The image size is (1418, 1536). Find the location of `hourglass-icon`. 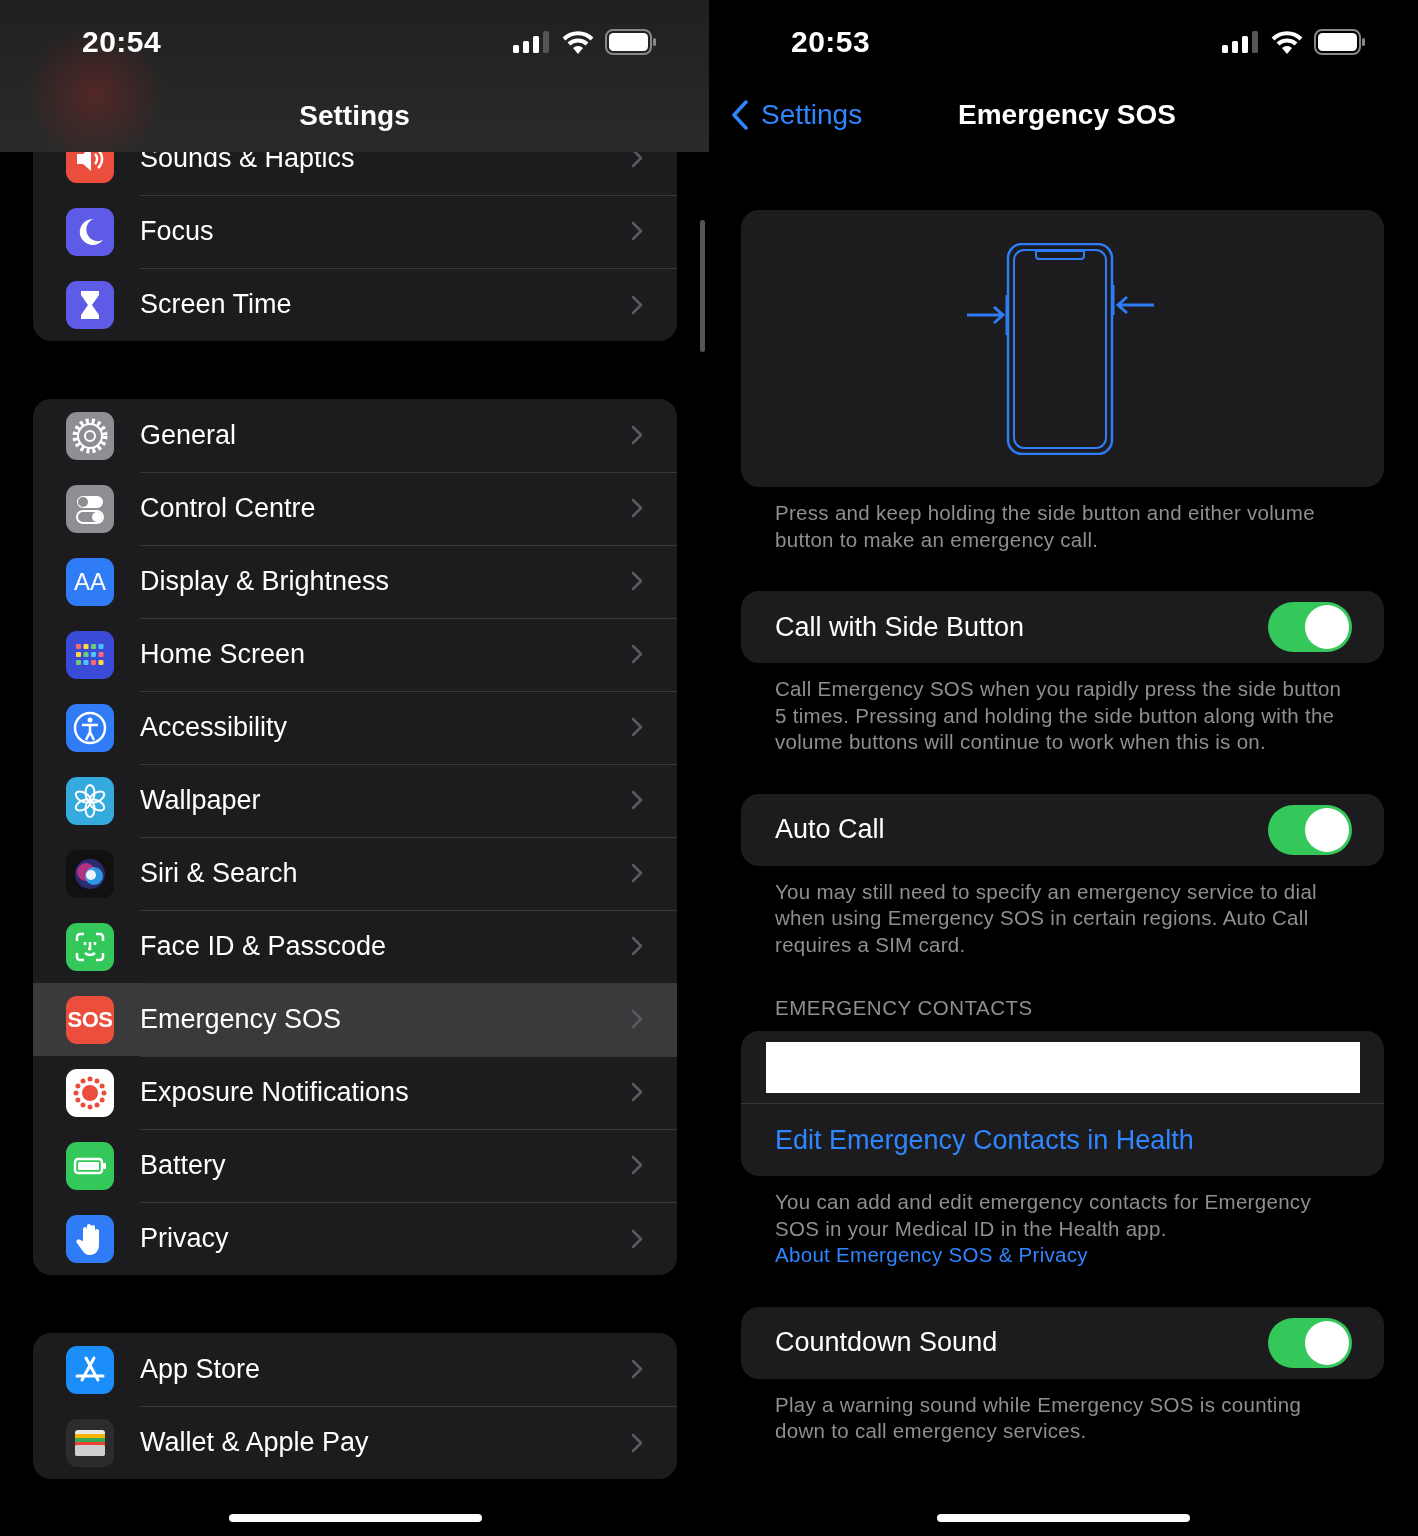

hourglass-icon is located at coordinates (90, 304).